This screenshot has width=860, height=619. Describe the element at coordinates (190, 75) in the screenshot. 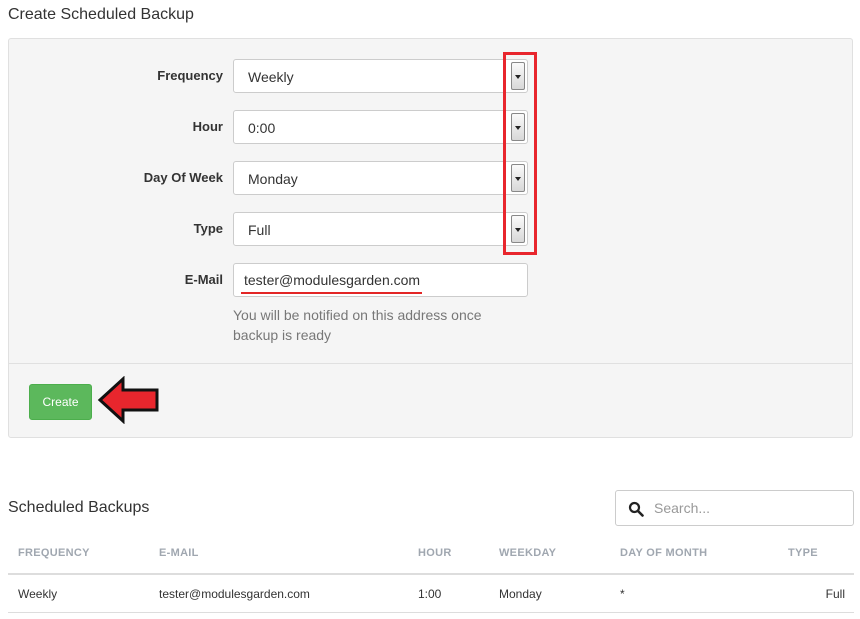

I see `frequency-label: Frequency` at that location.